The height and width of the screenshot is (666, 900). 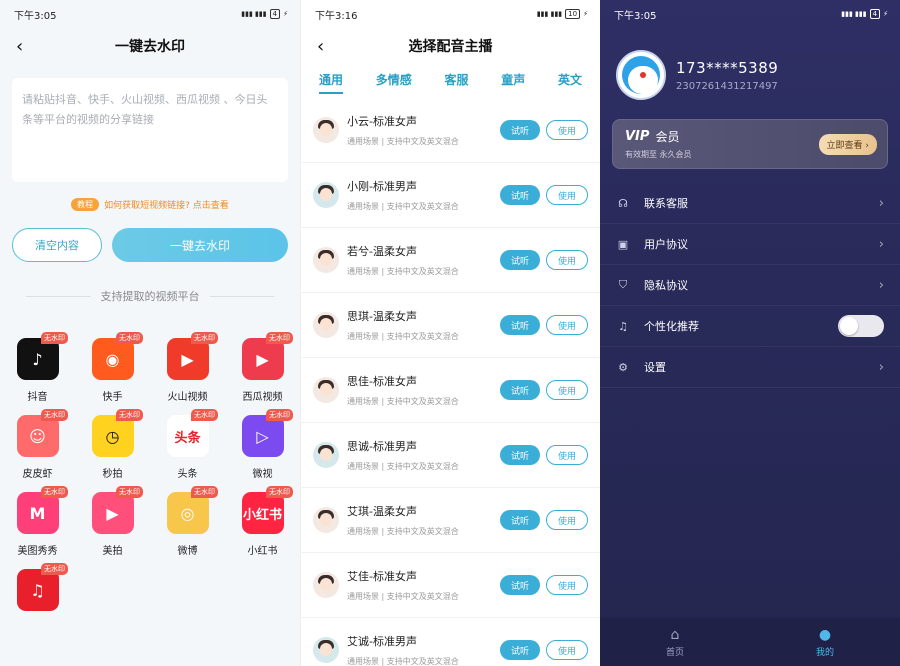 What do you see at coordinates (58, 296) in the screenshot?
I see `divider-line` at bounding box center [58, 296].